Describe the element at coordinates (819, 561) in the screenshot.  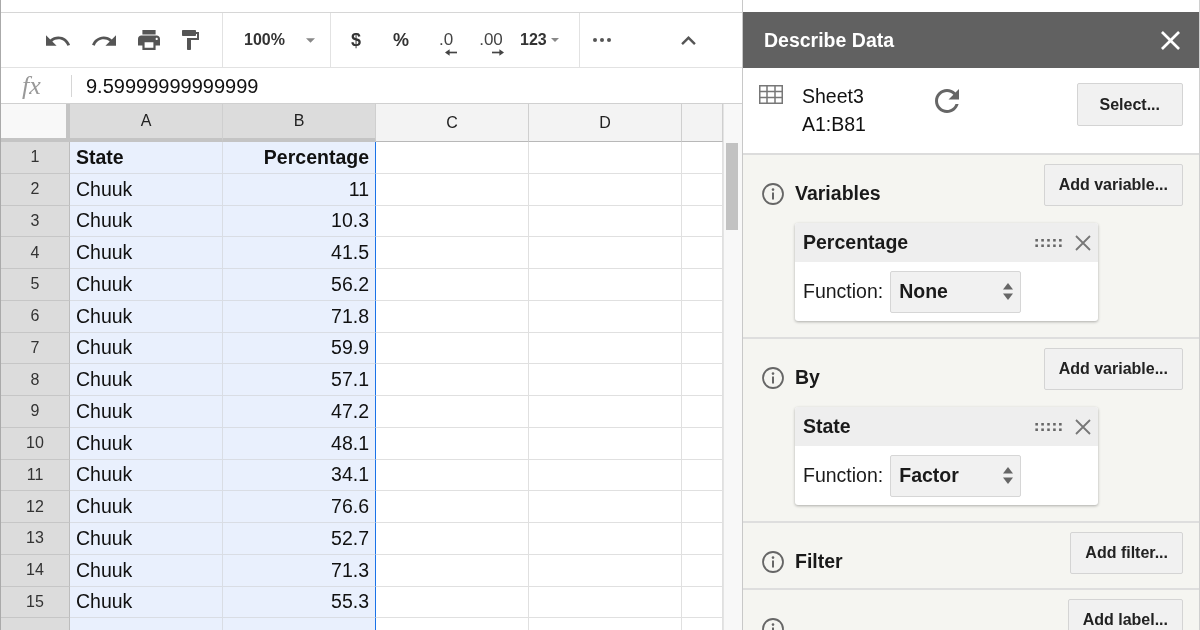
I see `section-title: Filter` at that location.